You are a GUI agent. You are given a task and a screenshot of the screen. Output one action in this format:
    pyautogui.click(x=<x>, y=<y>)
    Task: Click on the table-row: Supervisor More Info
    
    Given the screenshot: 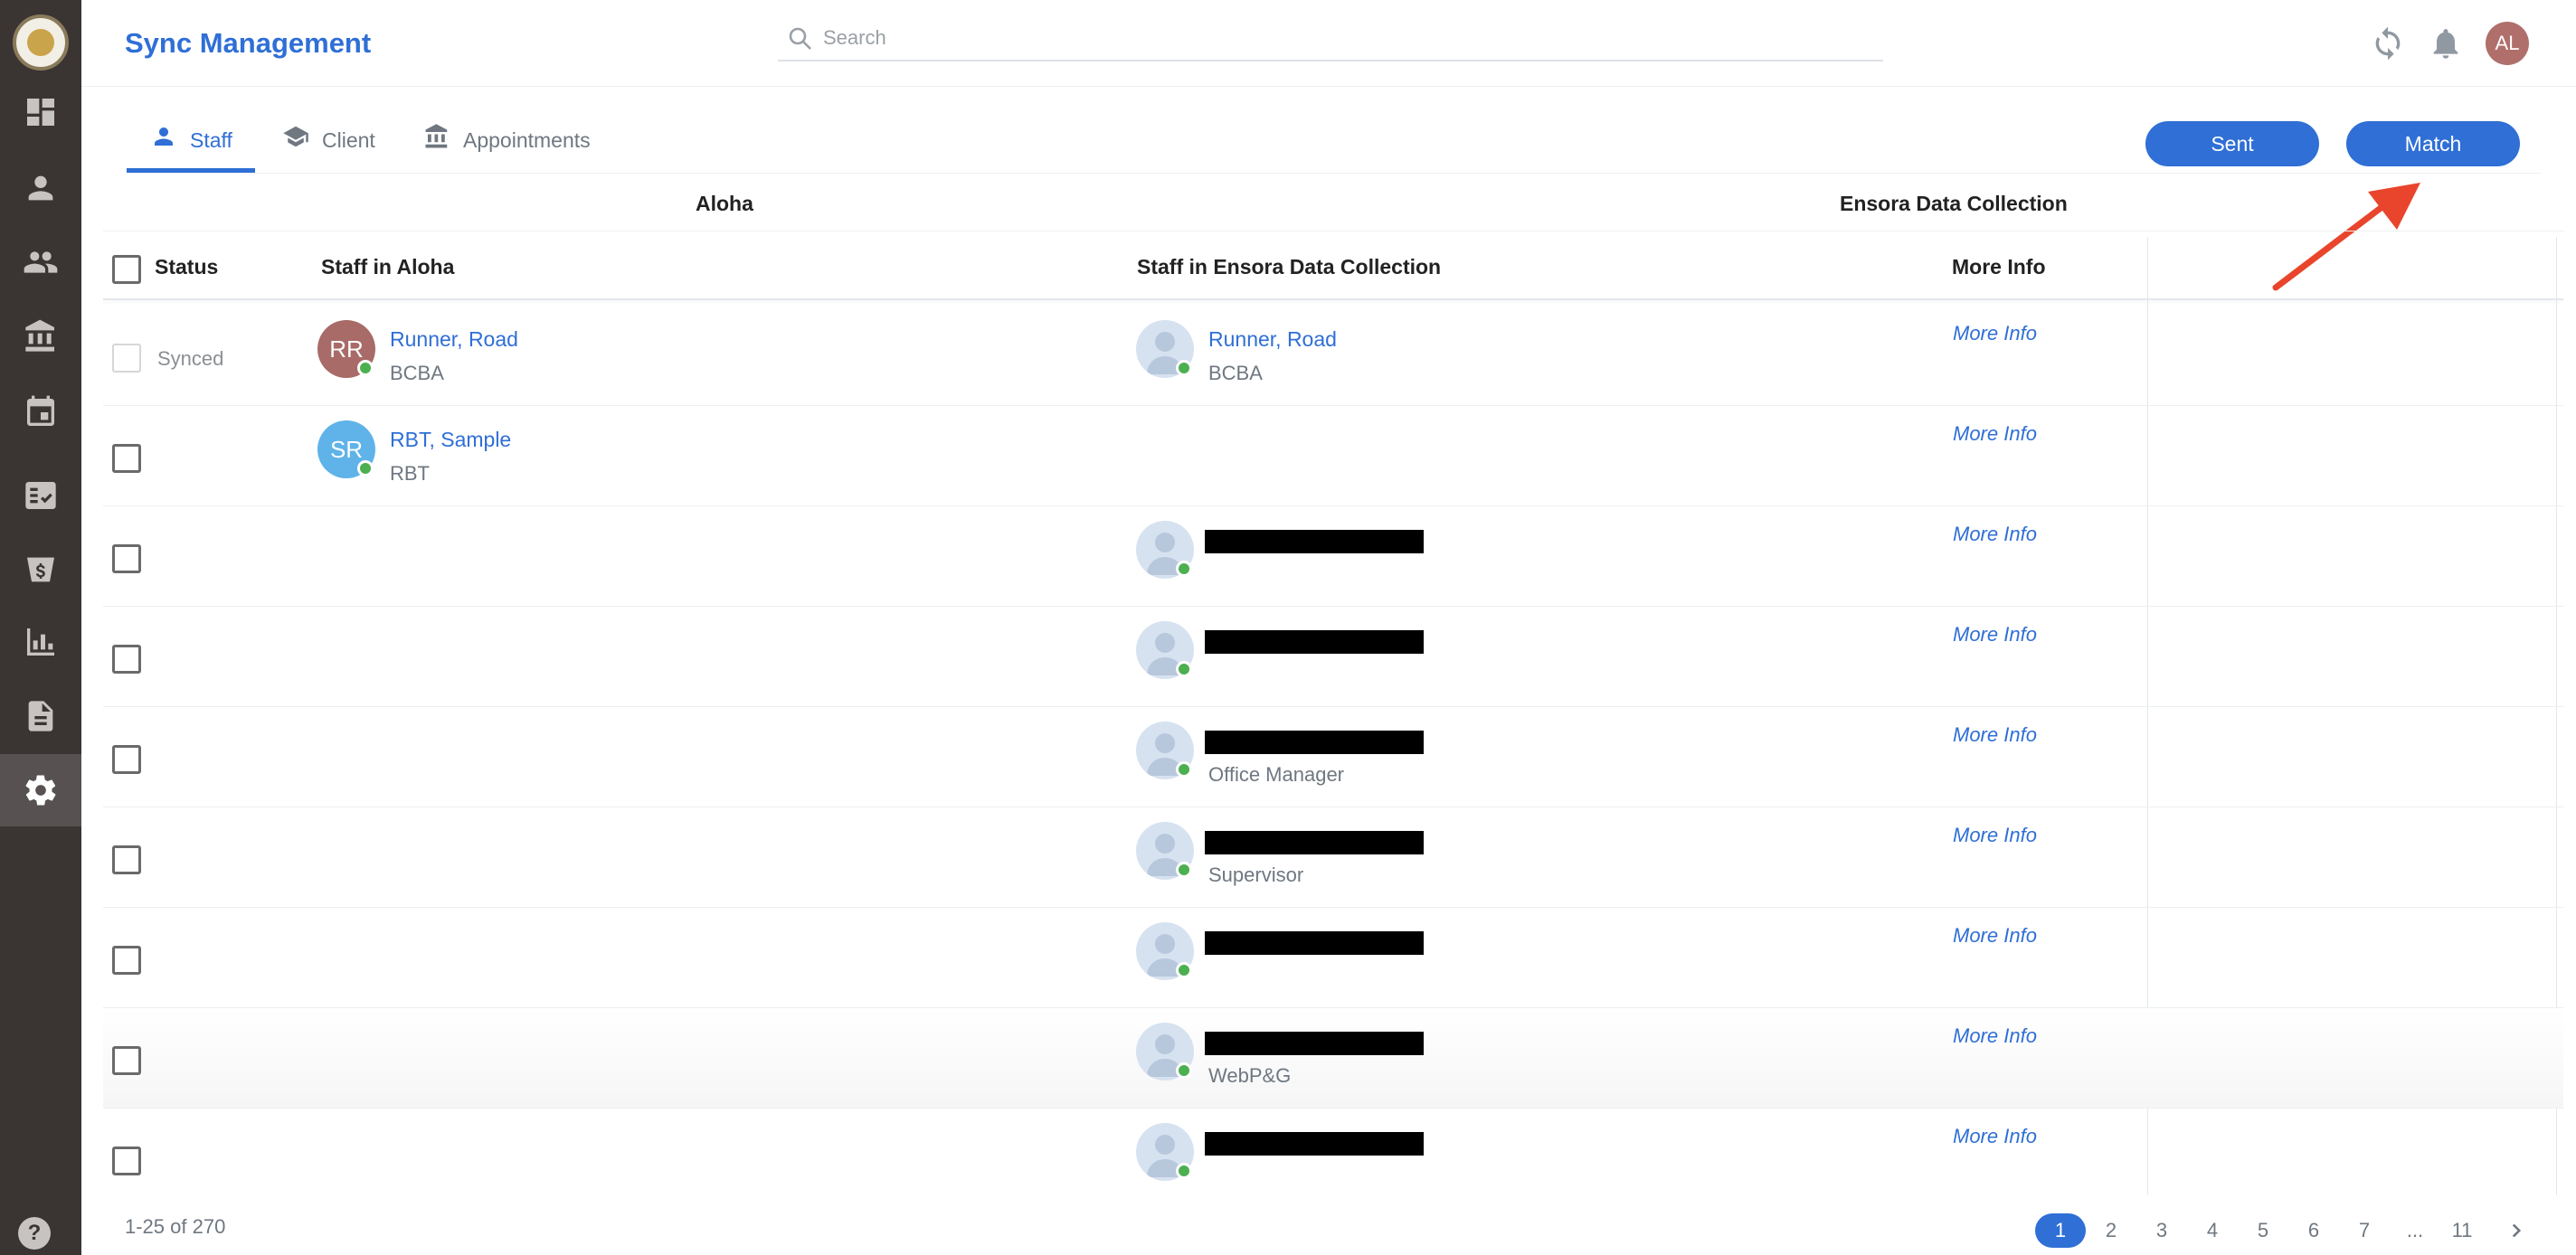 What is the action you would take?
    pyautogui.click(x=1333, y=858)
    